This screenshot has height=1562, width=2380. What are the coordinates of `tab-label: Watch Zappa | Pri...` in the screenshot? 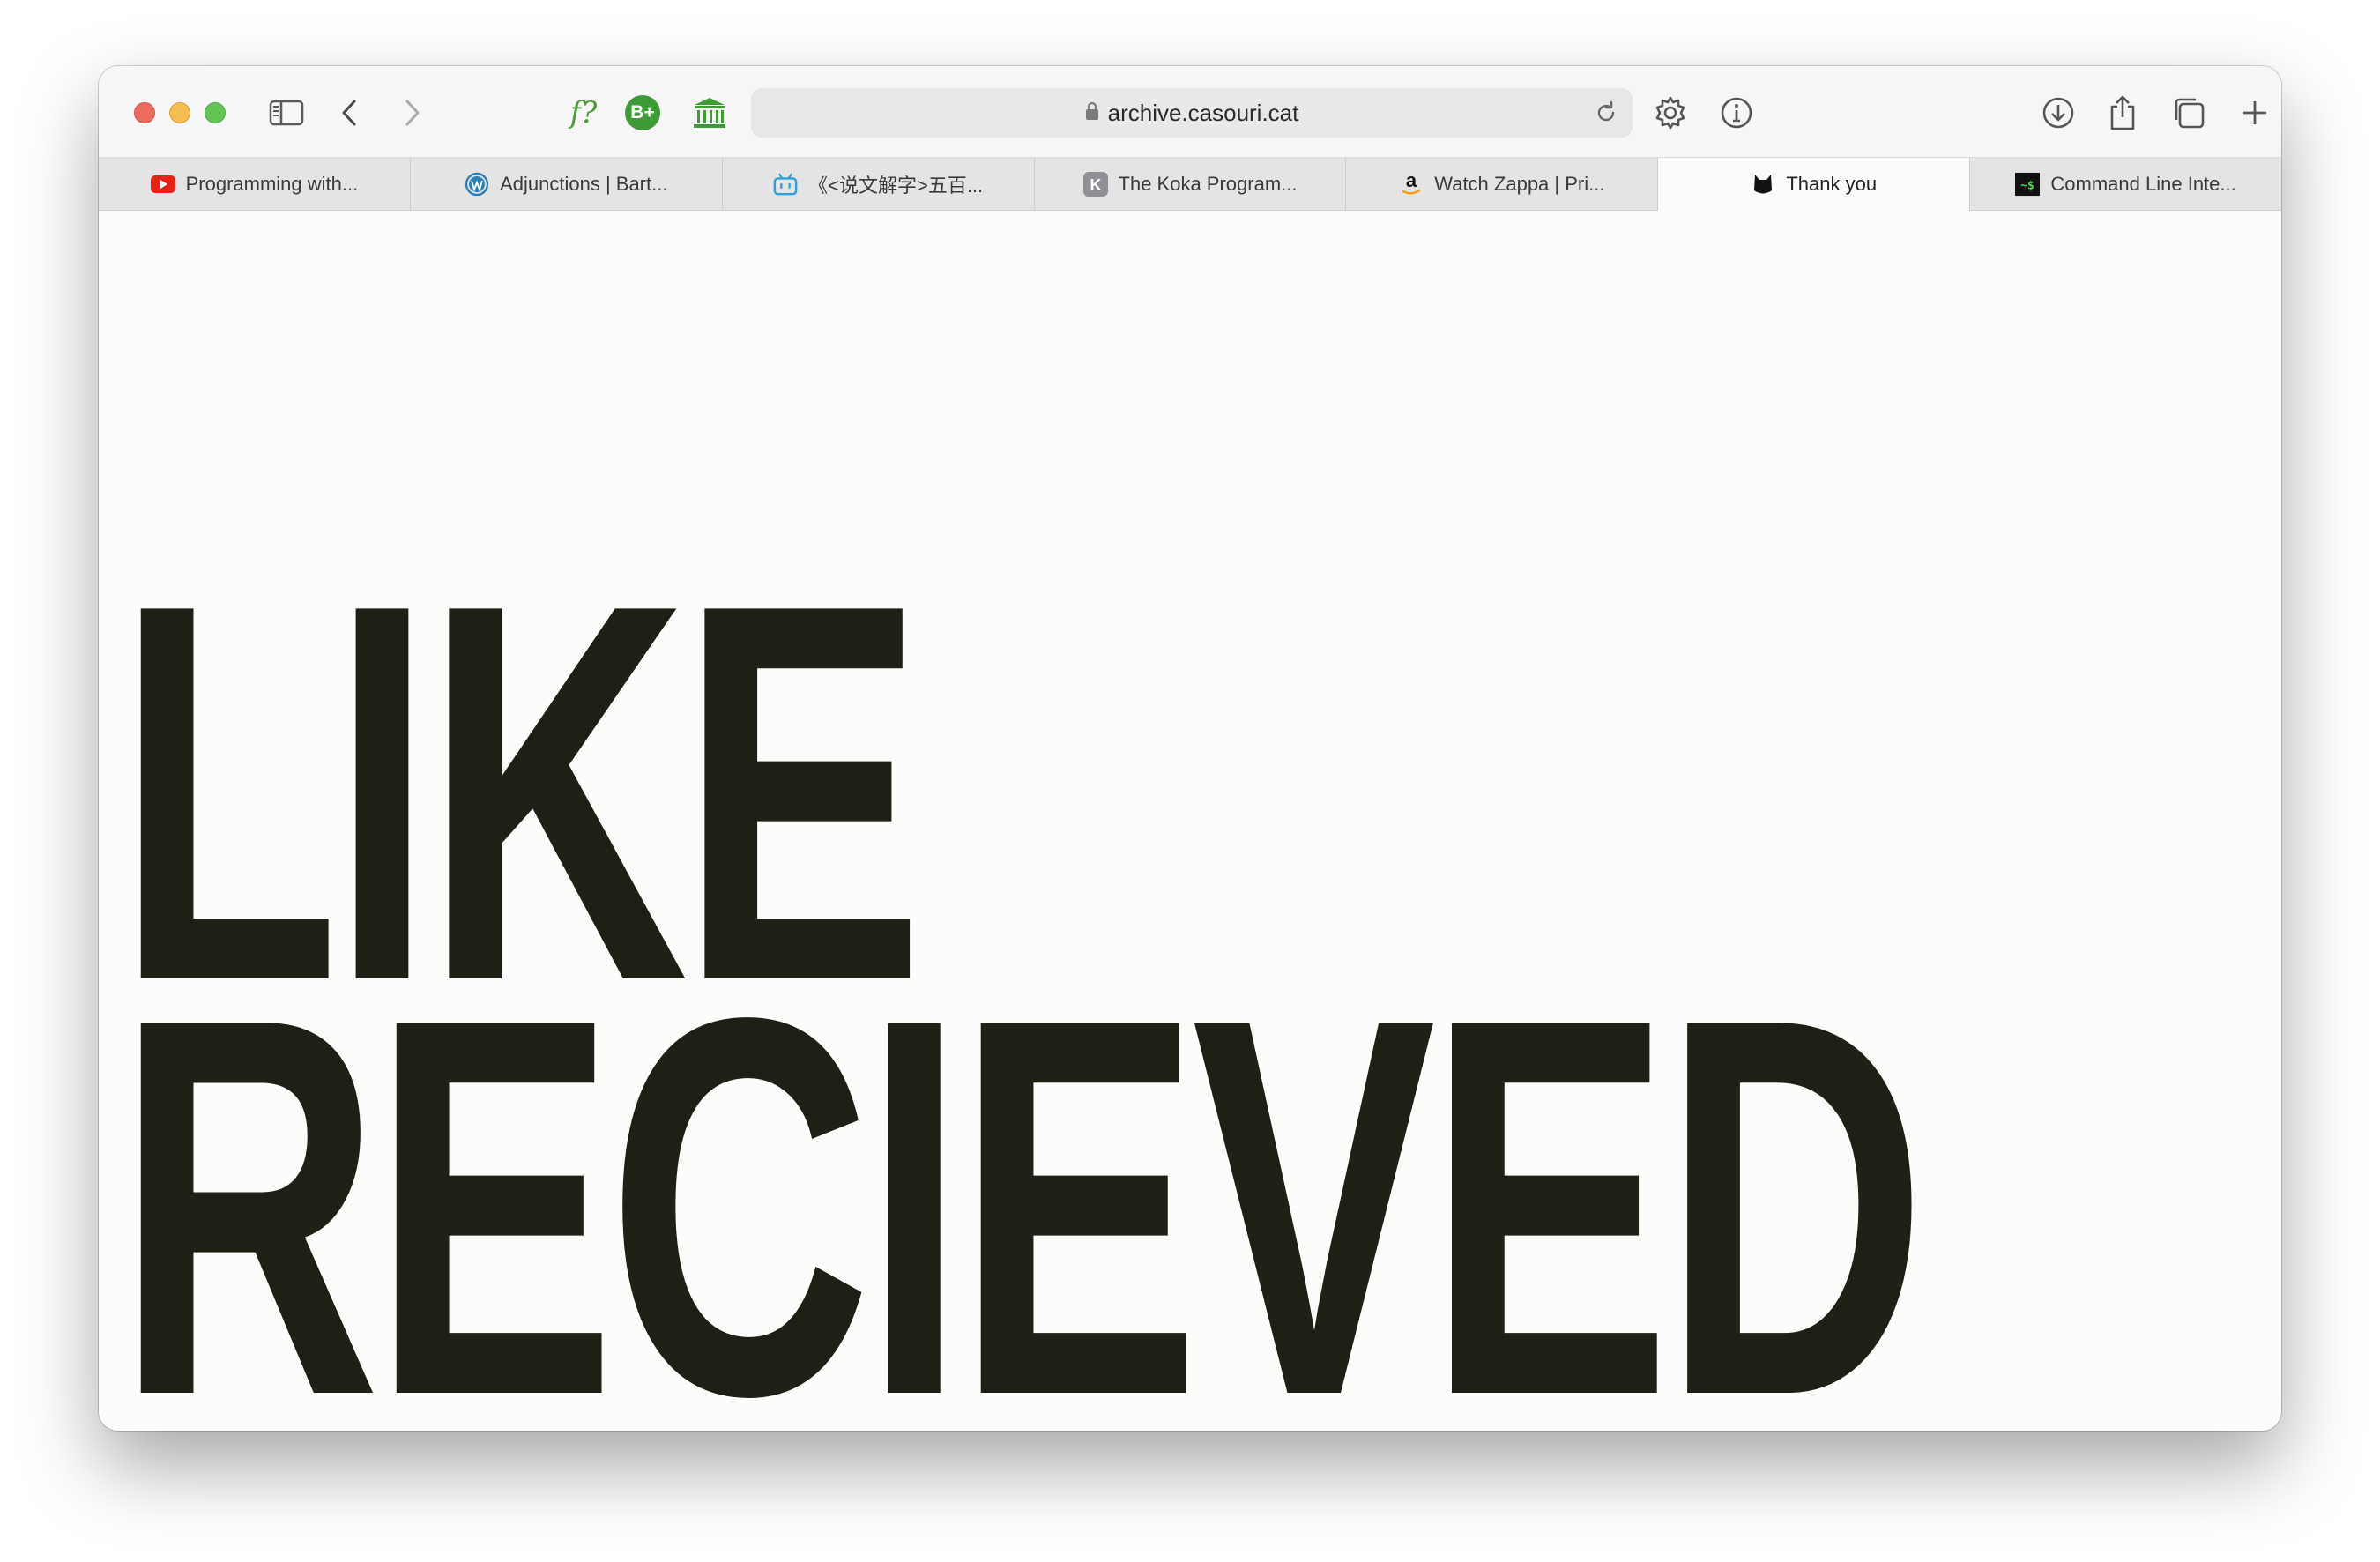 It's located at (1519, 184).